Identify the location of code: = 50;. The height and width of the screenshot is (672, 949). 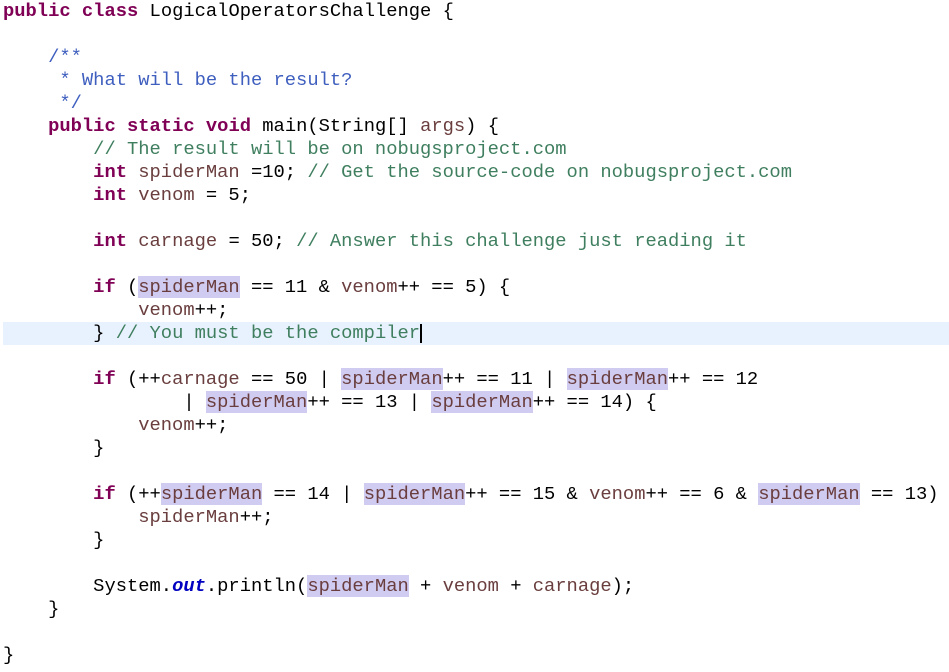
(257, 241).